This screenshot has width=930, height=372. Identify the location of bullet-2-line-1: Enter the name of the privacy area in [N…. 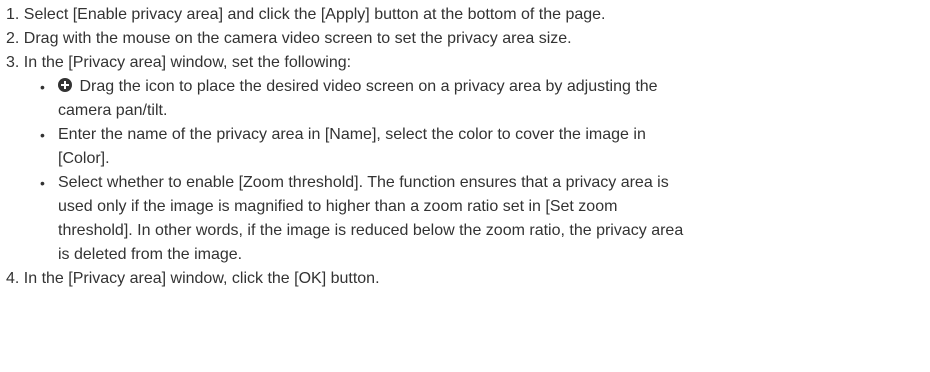
(352, 134).